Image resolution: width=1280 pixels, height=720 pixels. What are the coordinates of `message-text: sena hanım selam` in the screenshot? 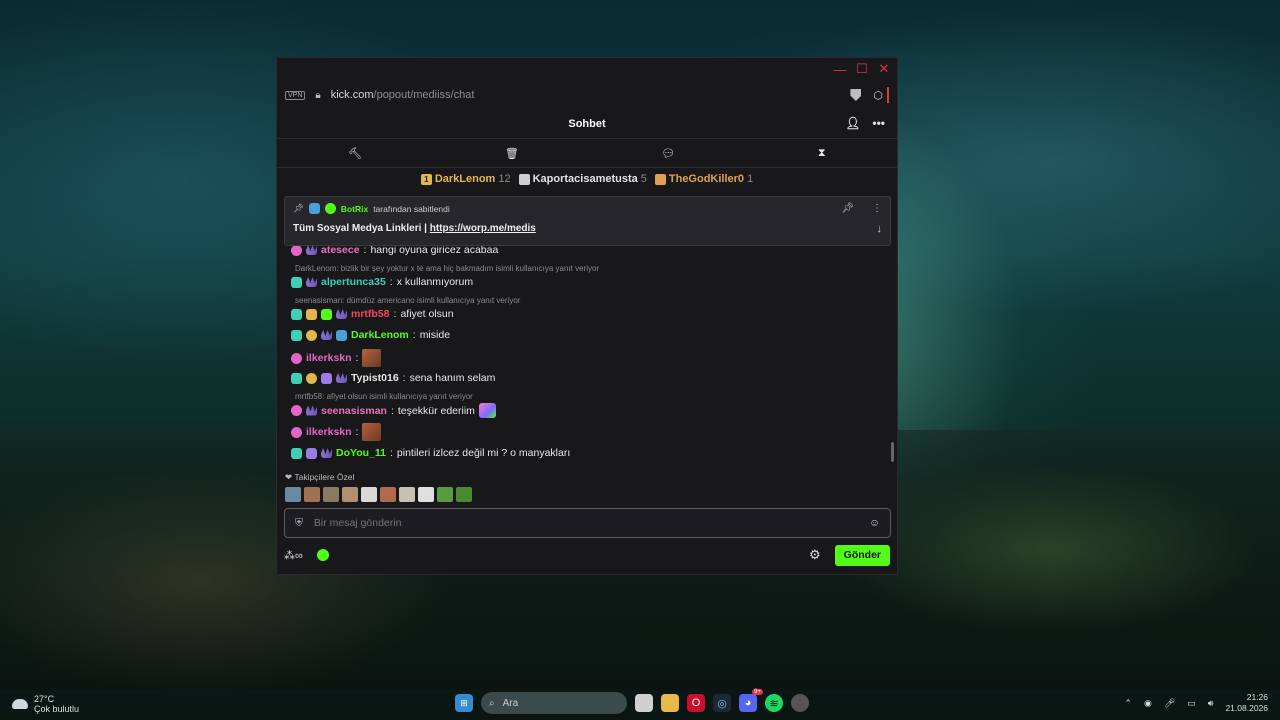 It's located at (452, 378).